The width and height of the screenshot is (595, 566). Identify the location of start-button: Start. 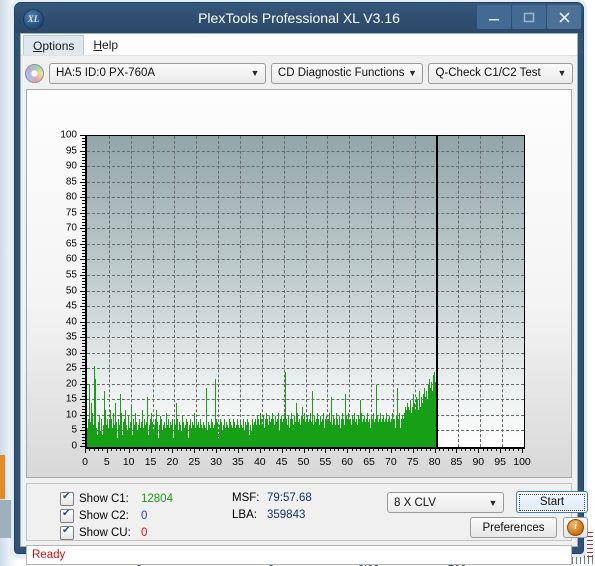
(552, 502).